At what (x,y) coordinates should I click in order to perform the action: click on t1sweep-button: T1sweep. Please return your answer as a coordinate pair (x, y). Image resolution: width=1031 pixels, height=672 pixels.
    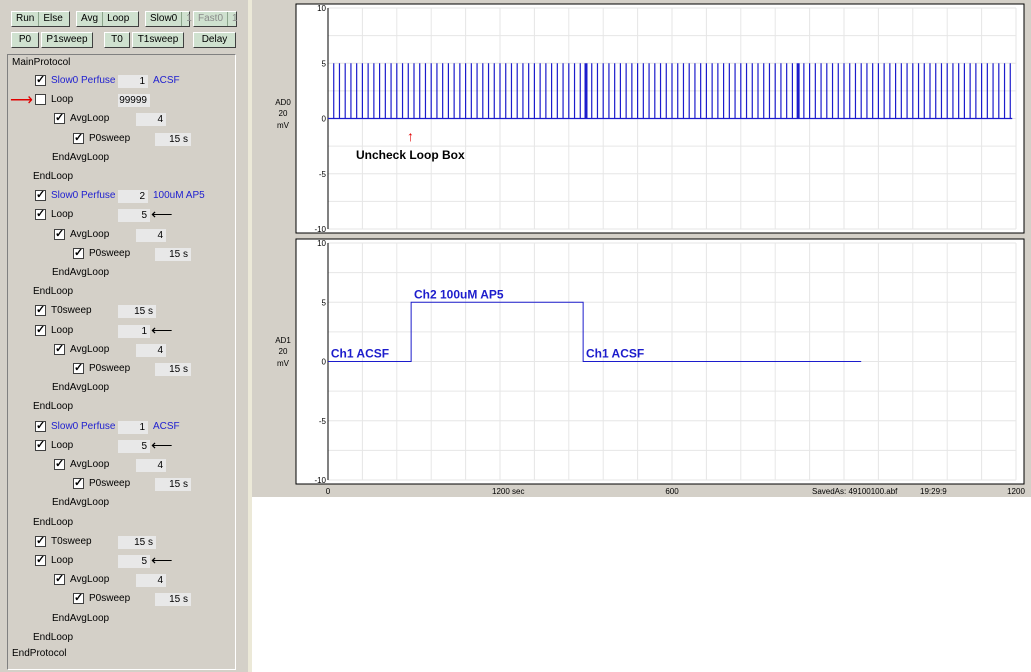
    Looking at the image, I should click on (158, 40).